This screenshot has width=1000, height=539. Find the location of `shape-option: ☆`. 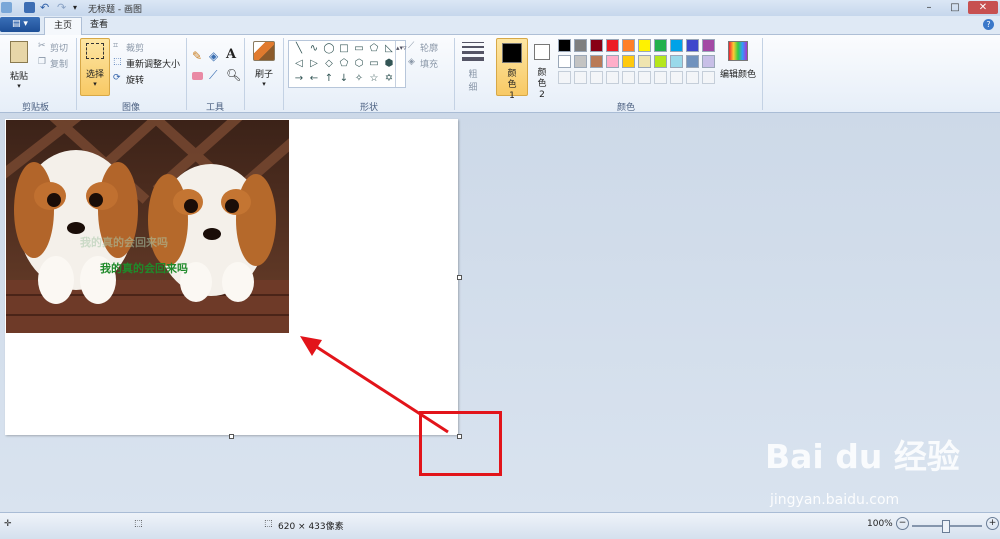

shape-option: ☆ is located at coordinates (374, 78).